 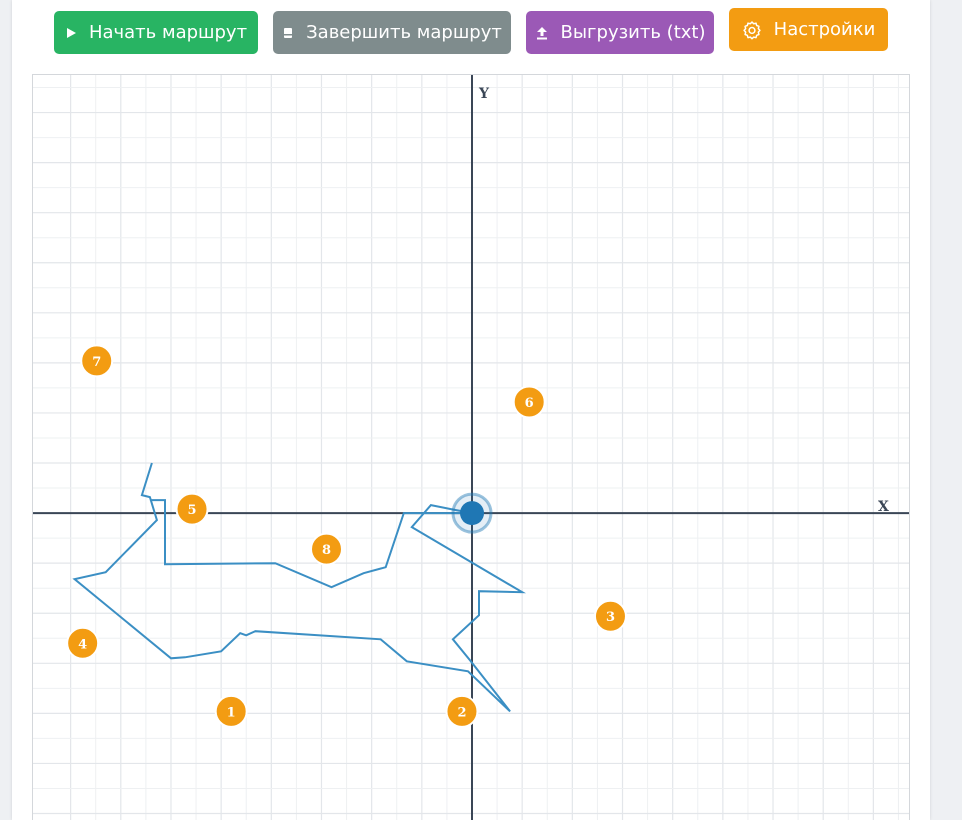 I want to click on waypoint-marker: 4, so click(x=83, y=643).